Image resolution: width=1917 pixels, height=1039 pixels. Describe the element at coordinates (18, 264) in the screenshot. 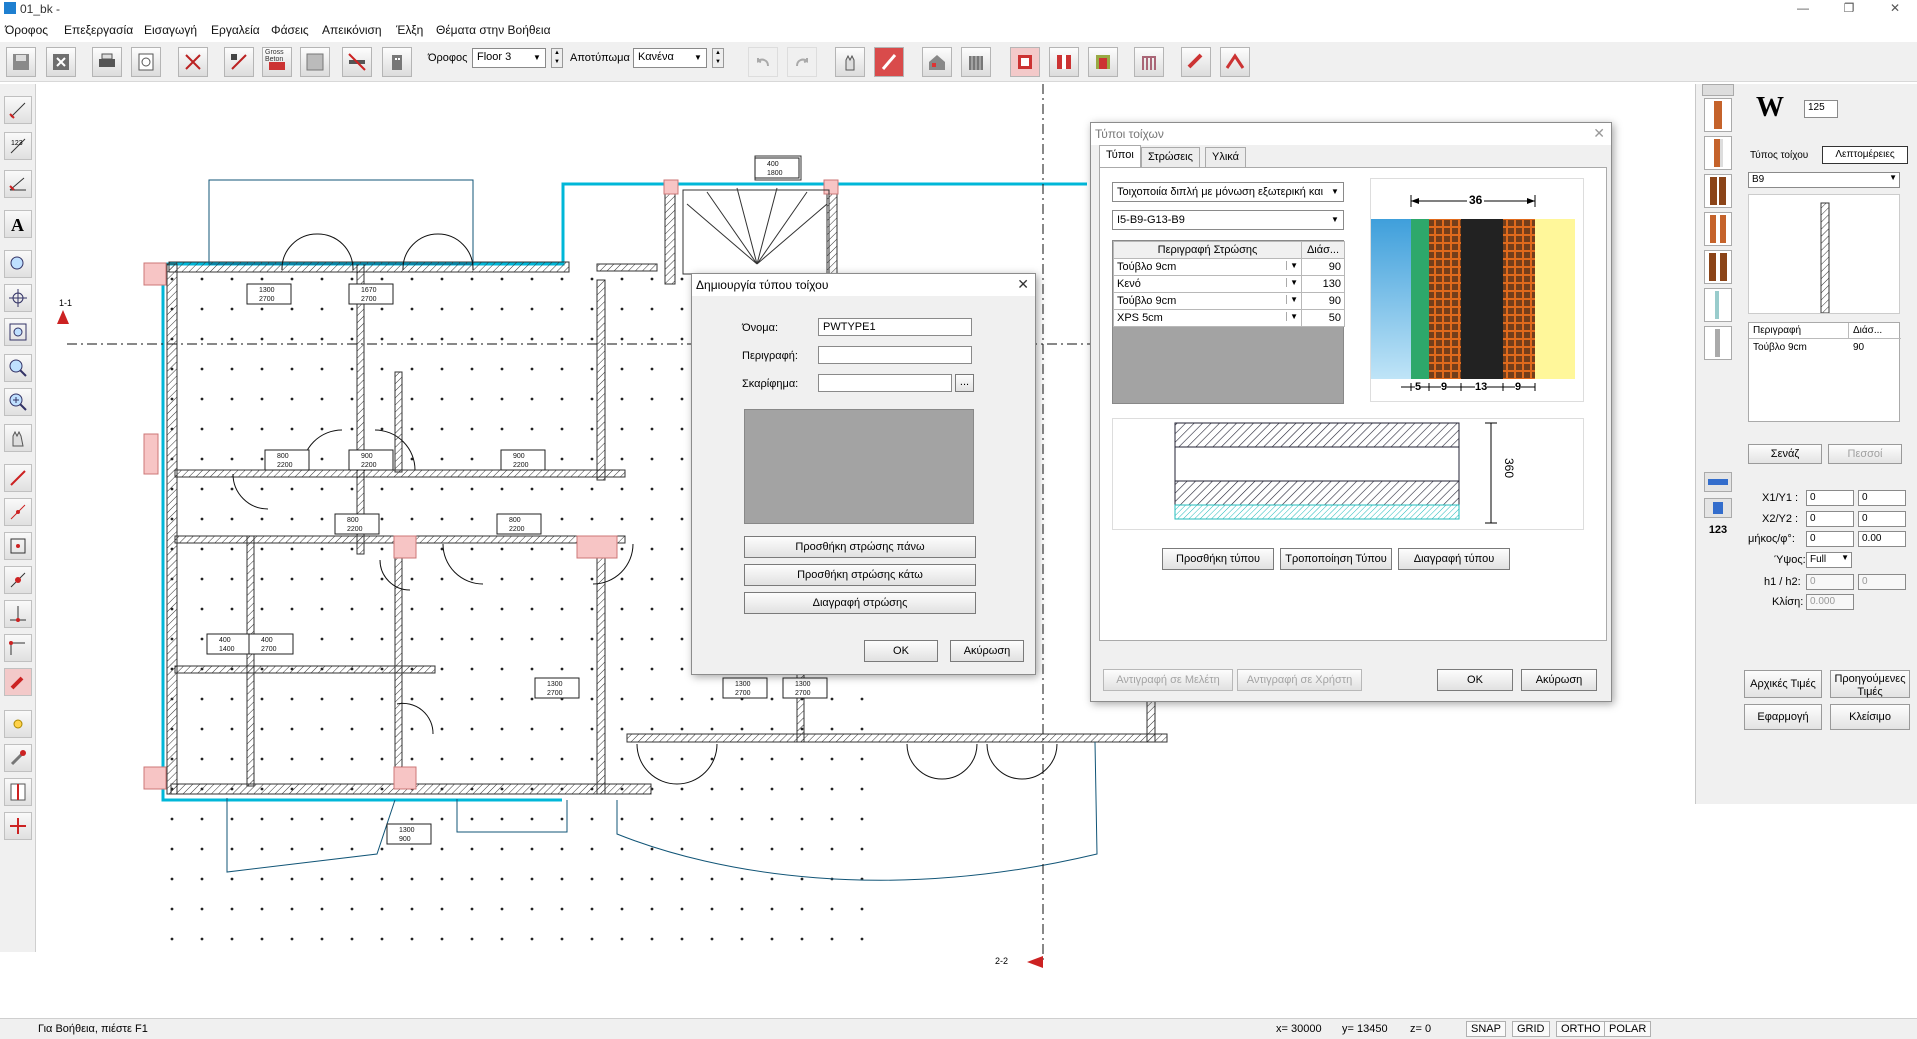

I see `zoom-window-button` at that location.